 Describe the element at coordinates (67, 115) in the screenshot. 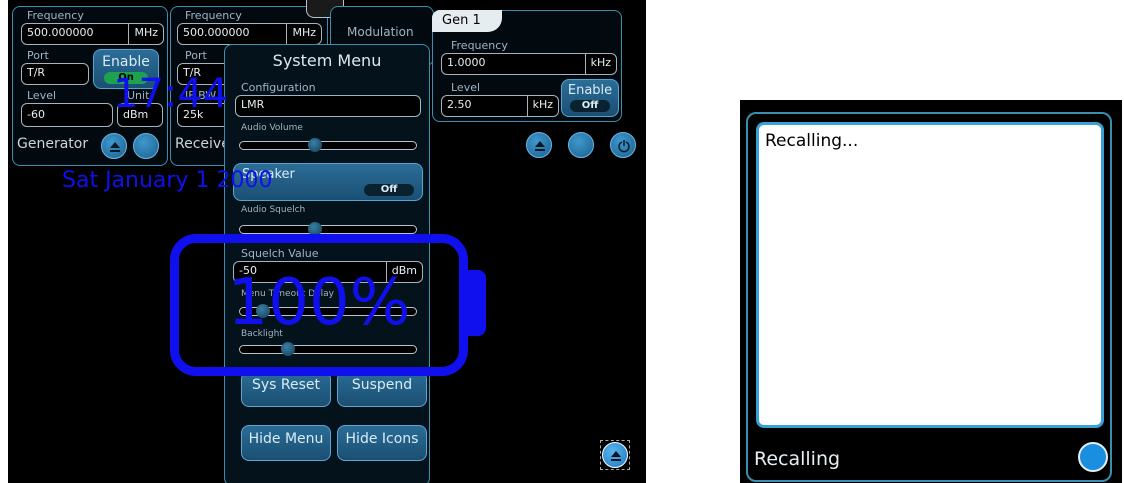

I see `gen-level-field: -60` at that location.